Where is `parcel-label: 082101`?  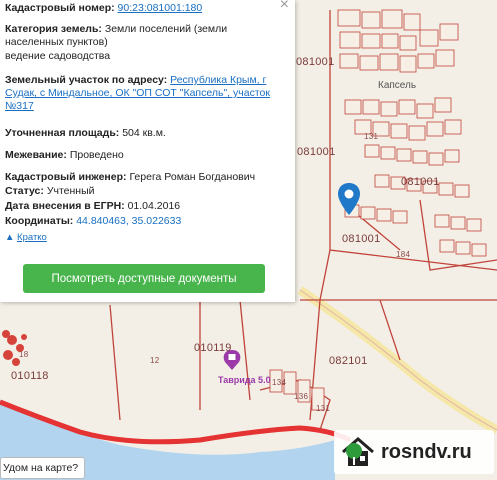
parcel-label: 082101 is located at coordinates (348, 361).